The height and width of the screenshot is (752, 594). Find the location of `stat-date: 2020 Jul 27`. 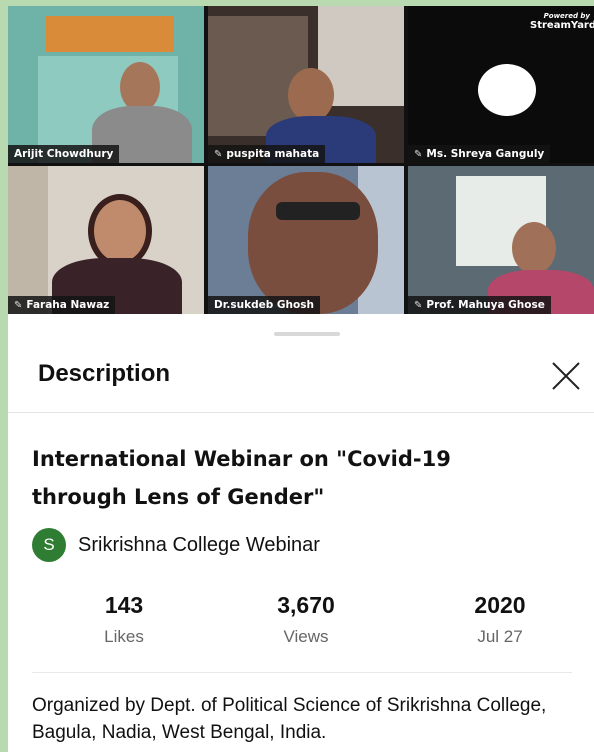

stat-date: 2020 Jul 27 is located at coordinates (500, 619).